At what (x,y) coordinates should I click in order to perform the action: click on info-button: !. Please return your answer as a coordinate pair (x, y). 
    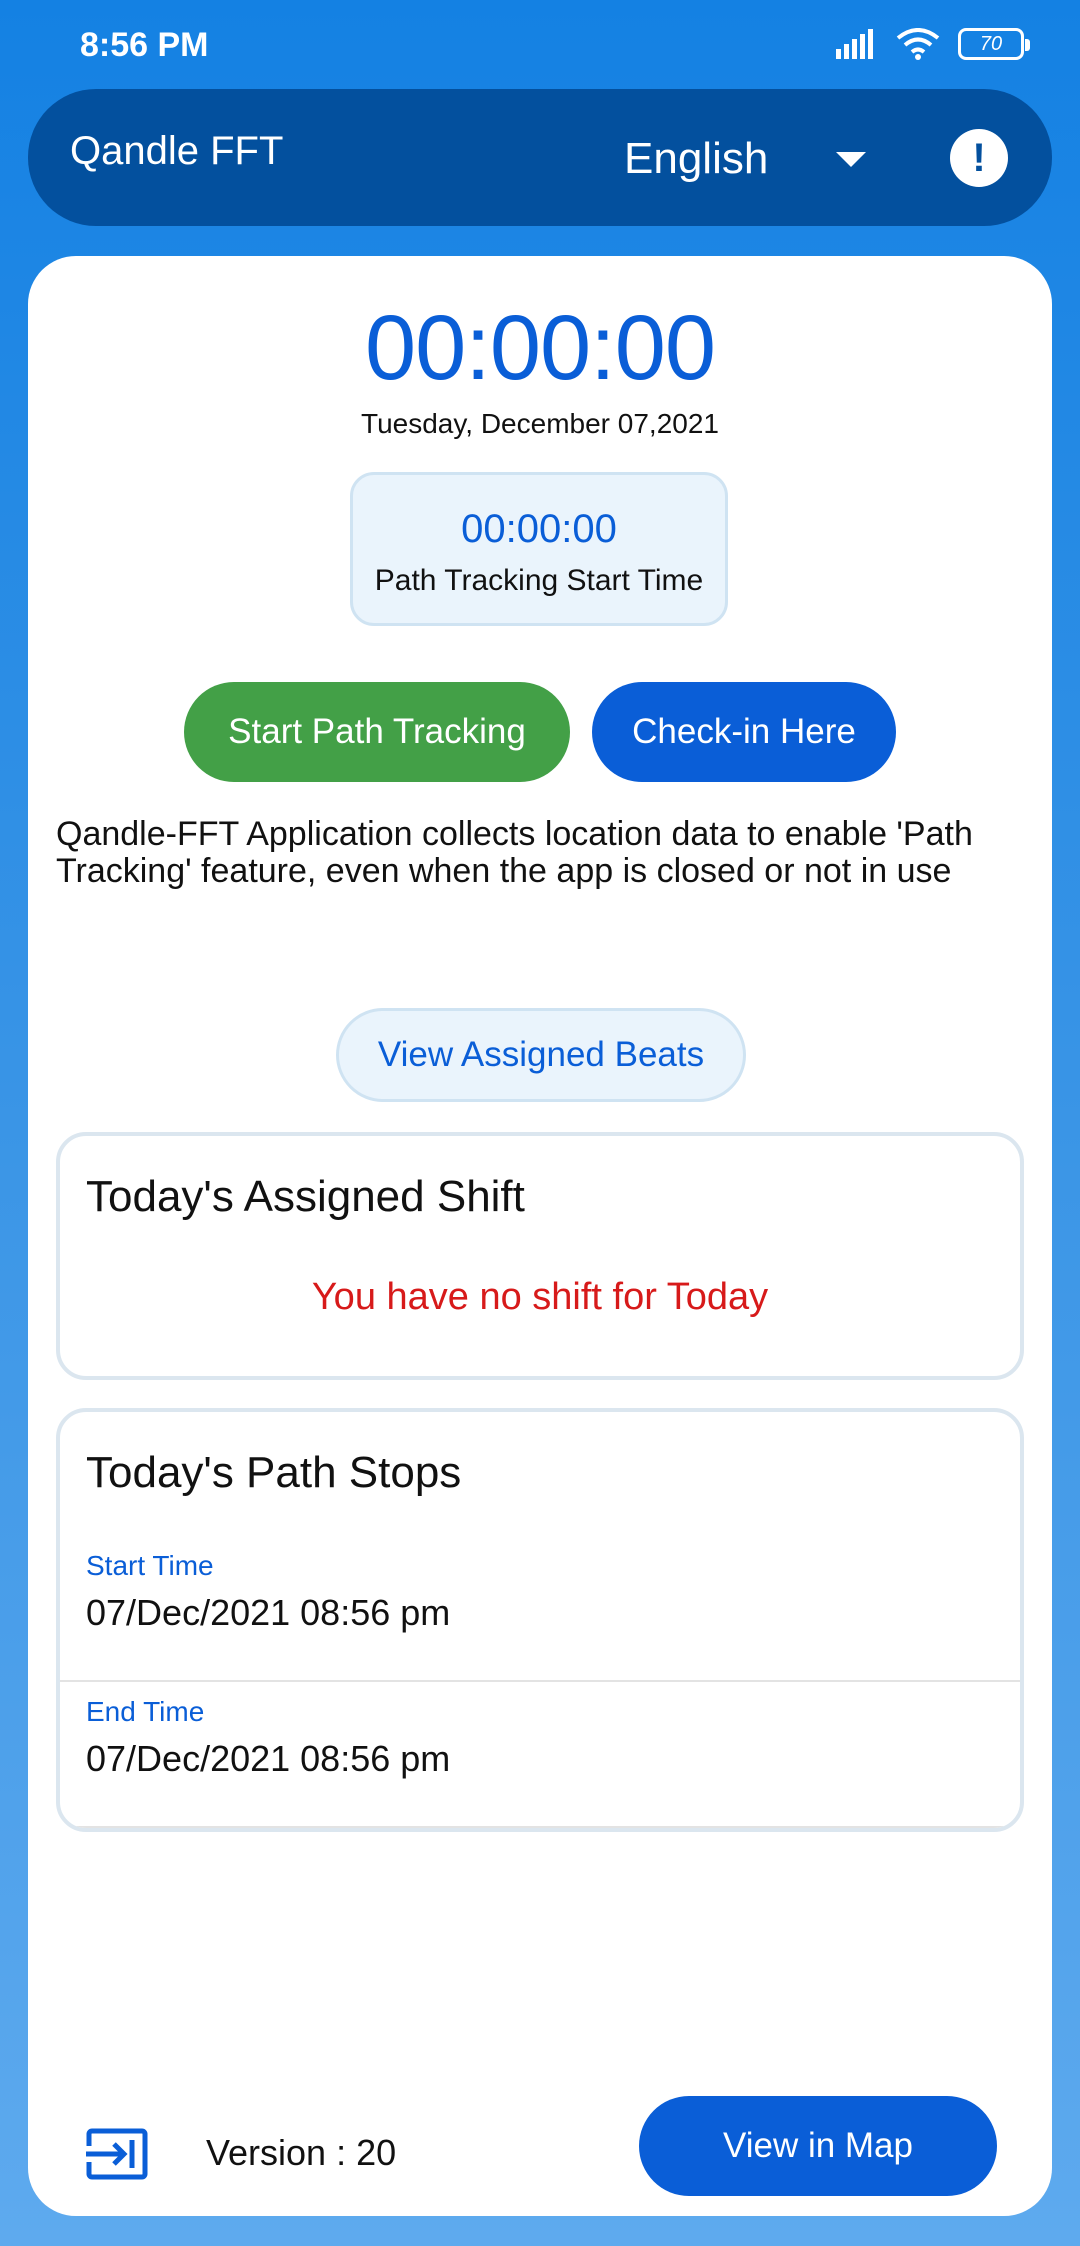
    Looking at the image, I should click on (979, 158).